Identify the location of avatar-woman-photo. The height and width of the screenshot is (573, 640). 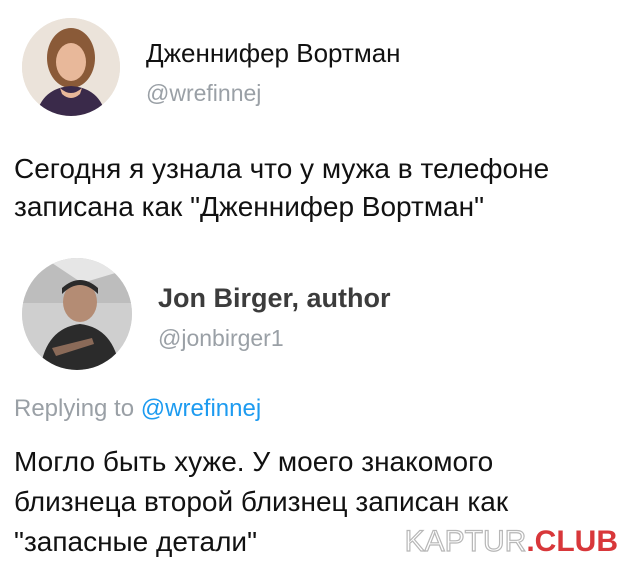
(71, 67).